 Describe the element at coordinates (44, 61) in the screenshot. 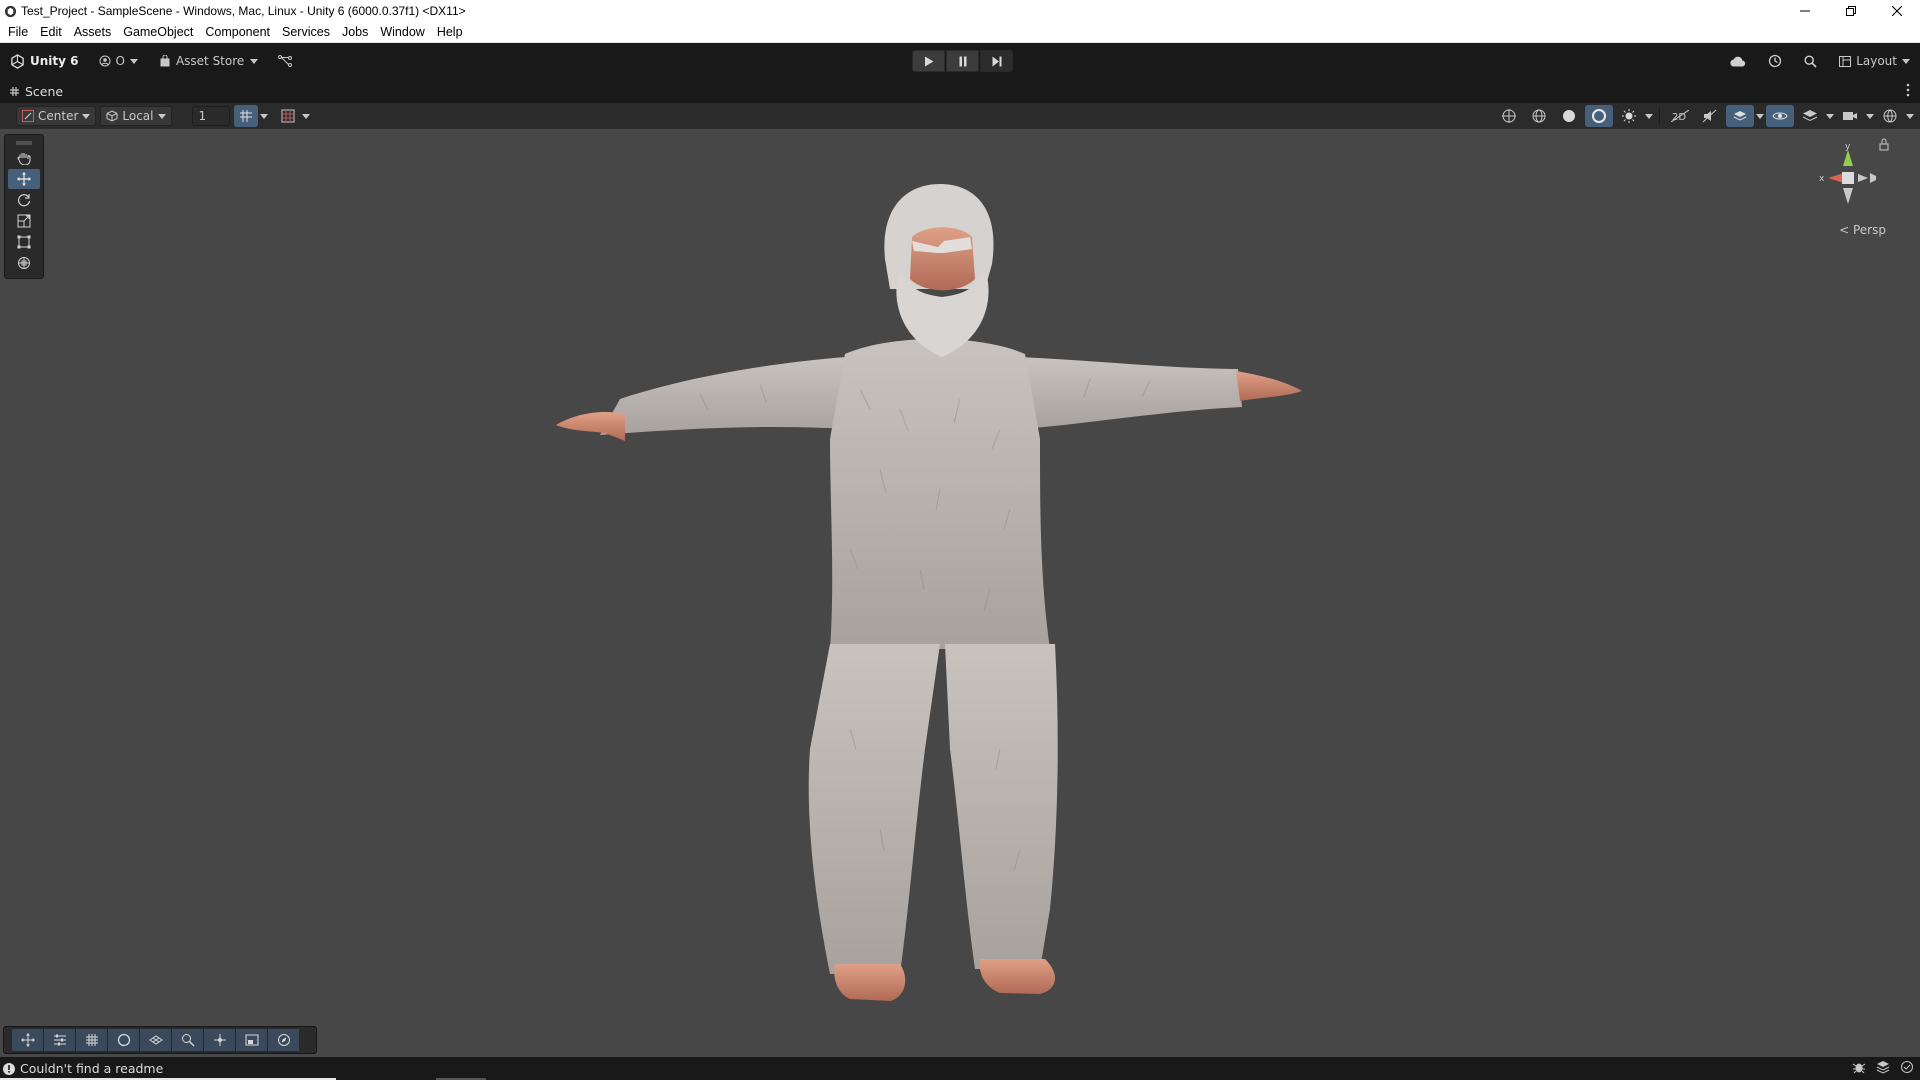

I see `unity-home-button: Unity 6` at that location.